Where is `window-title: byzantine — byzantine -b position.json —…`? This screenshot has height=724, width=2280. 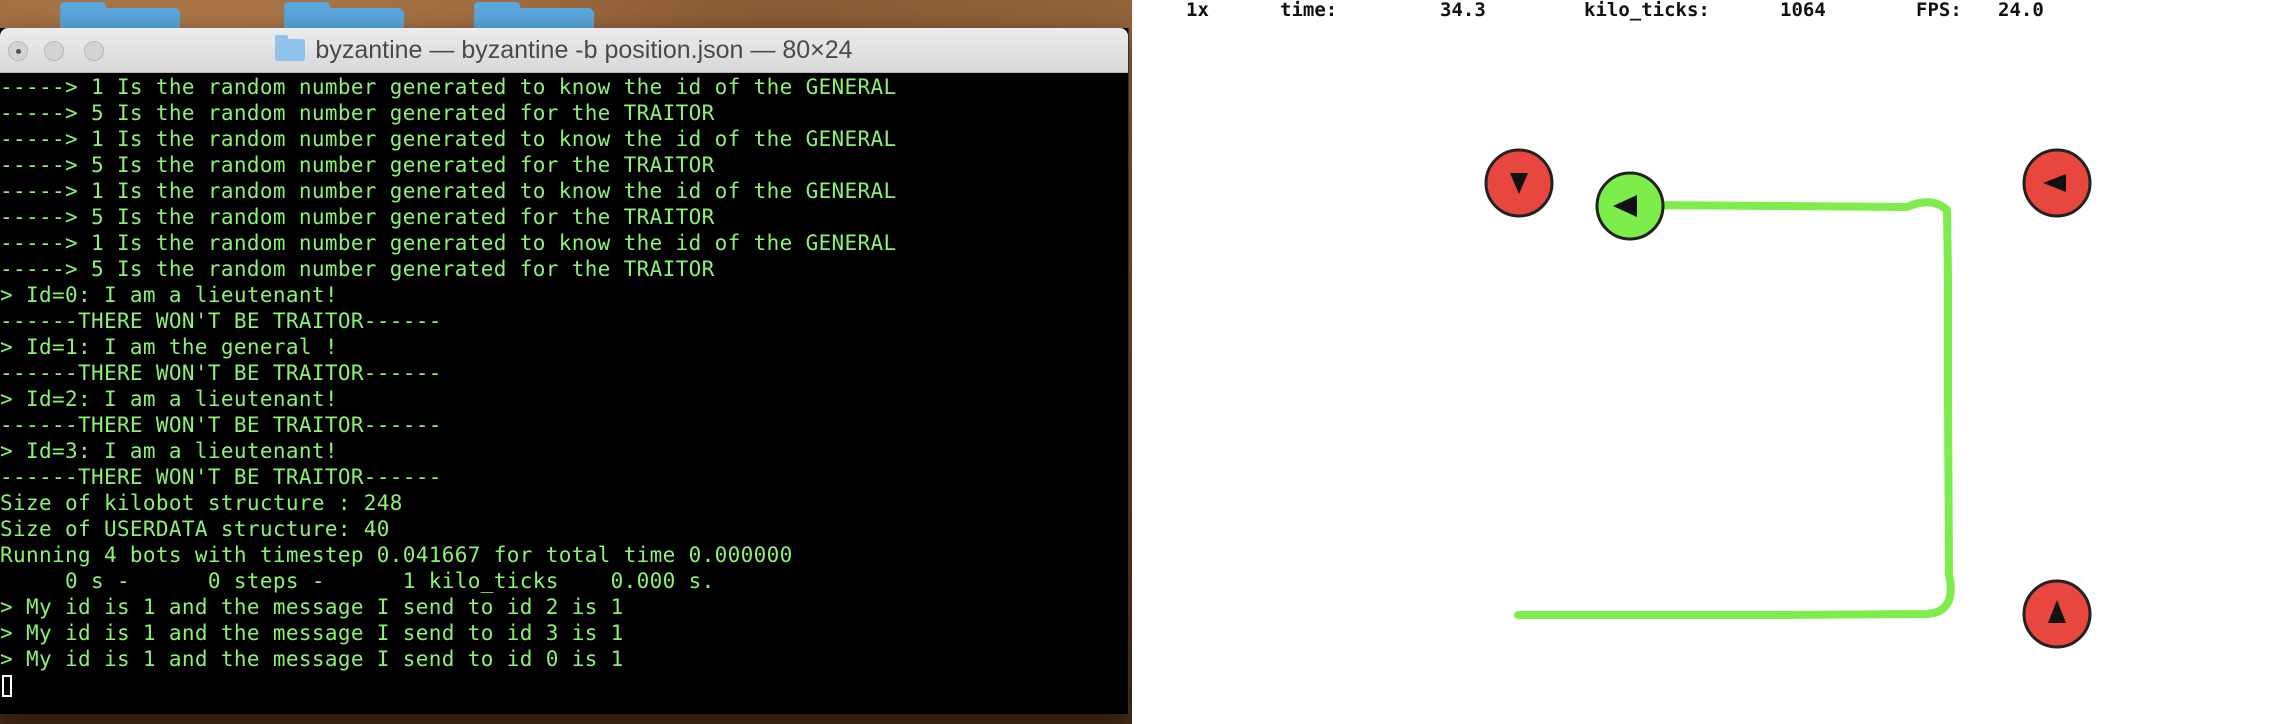
window-title: byzantine — byzantine -b position.json —… is located at coordinates (564, 50).